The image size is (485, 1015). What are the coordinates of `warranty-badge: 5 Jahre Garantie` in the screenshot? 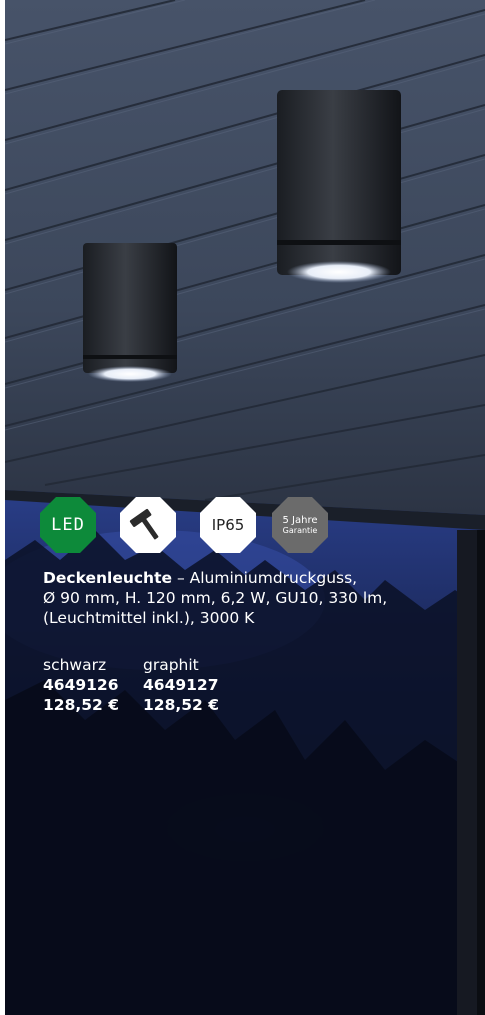 It's located at (300, 525).